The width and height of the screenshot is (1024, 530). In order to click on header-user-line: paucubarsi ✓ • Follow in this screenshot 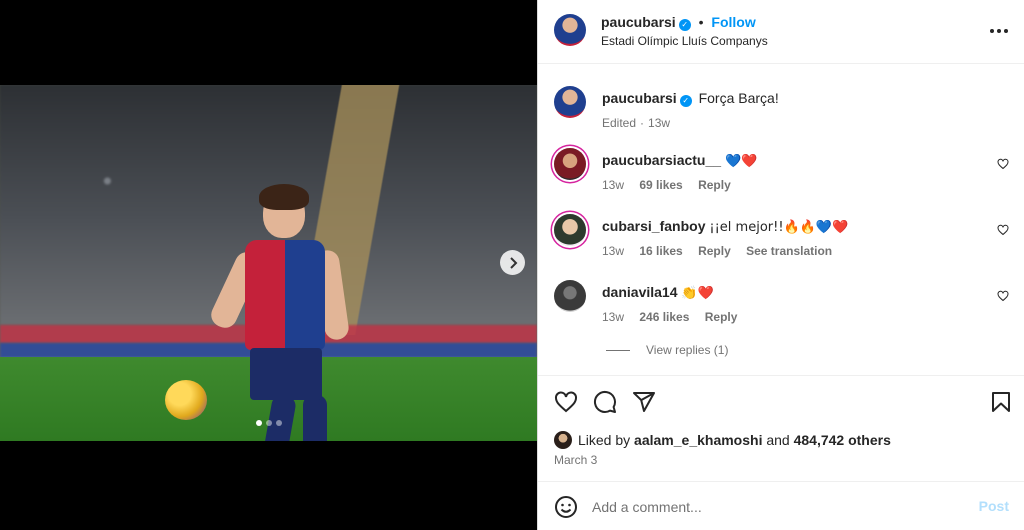, I will do `click(678, 22)`.